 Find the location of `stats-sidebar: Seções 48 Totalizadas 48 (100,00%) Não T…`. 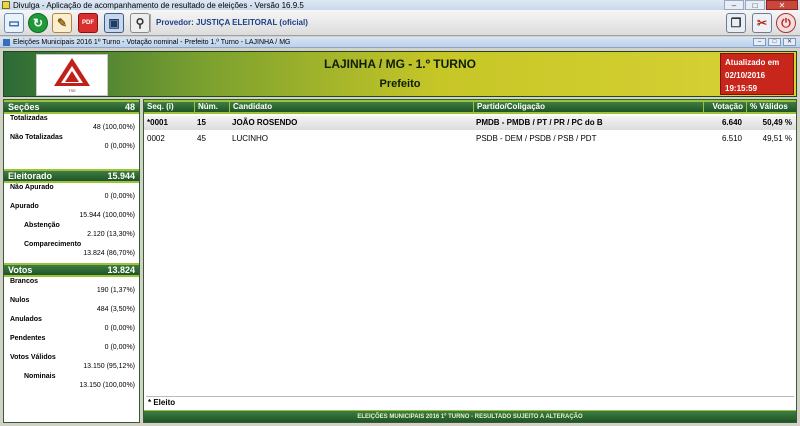

stats-sidebar: Seções 48 Totalizadas 48 (100,00%) Não T… is located at coordinates (71, 261).